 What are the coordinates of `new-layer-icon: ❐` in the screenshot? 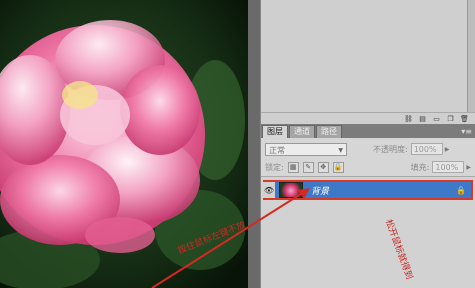 It's located at (450, 119).